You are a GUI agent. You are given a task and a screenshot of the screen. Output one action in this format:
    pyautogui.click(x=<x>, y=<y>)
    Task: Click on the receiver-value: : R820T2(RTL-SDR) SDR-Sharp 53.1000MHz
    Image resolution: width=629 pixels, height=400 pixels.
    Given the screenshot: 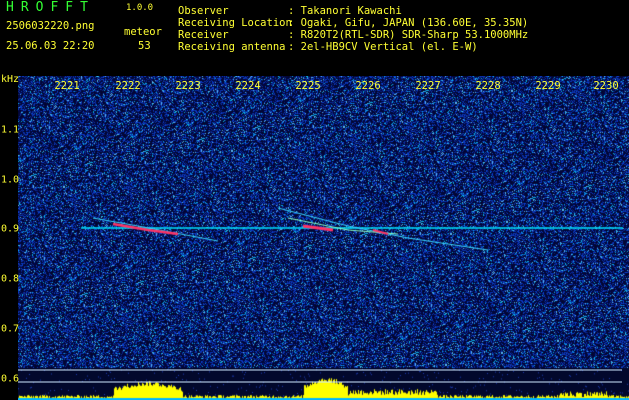 What is the action you would take?
    pyautogui.click(x=408, y=35)
    